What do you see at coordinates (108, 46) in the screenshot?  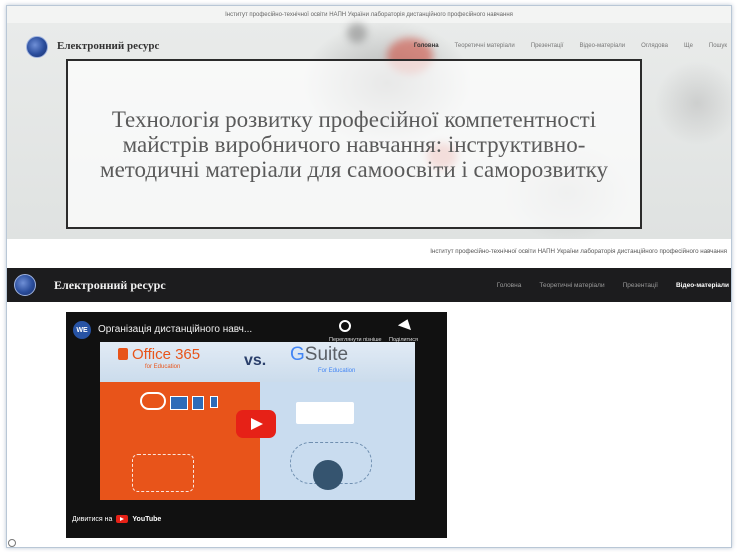 I see `top-site-title: Електронний ресурс` at bounding box center [108, 46].